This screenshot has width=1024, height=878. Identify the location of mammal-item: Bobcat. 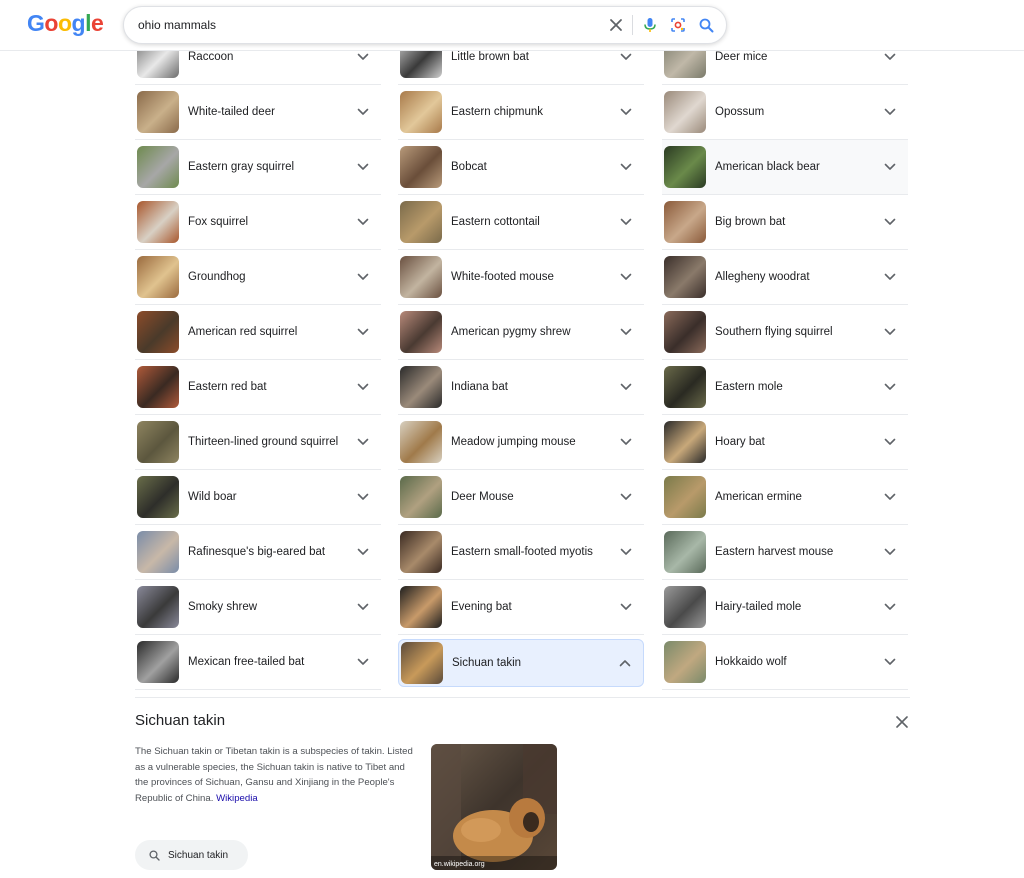
(521, 167).